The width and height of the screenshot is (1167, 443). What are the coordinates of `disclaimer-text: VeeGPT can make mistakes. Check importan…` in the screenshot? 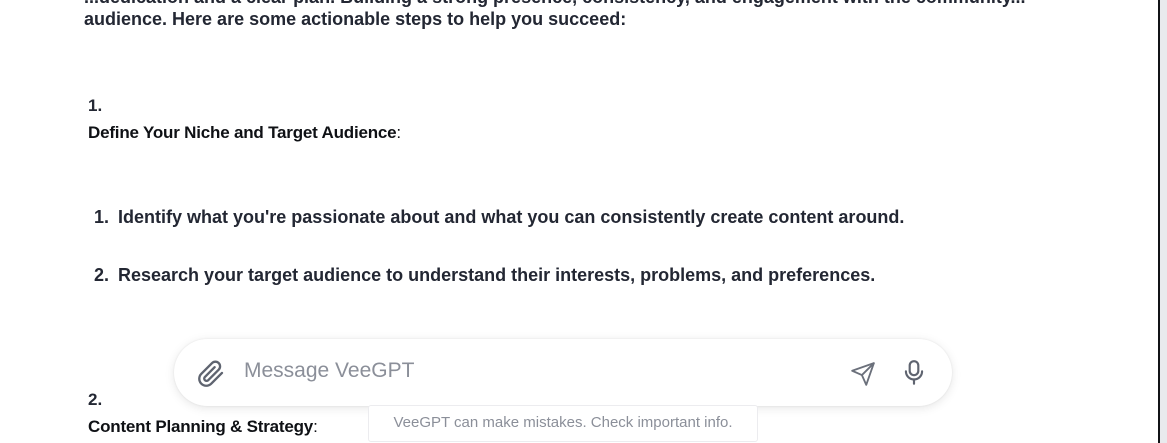 It's located at (563, 423).